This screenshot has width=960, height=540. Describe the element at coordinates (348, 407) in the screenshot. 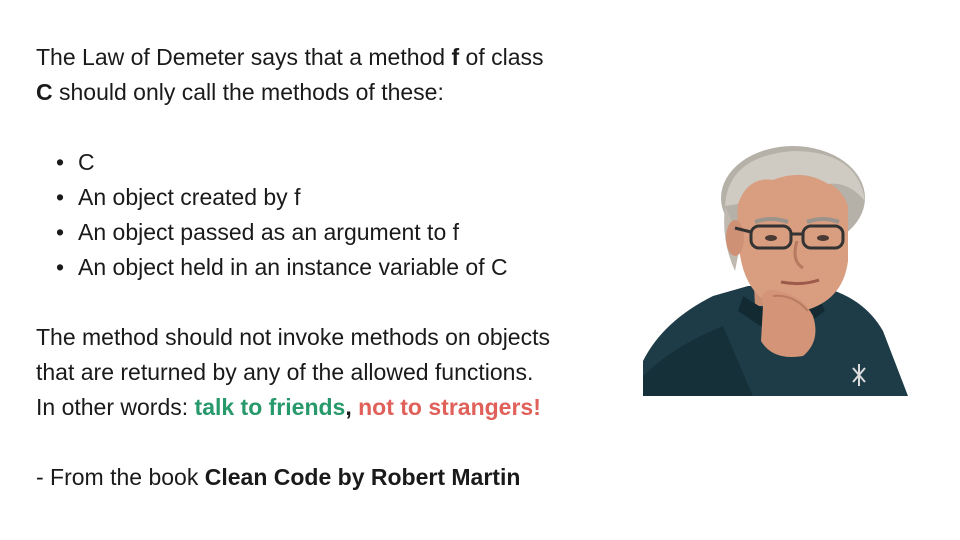

I see `comma: ,` at that location.